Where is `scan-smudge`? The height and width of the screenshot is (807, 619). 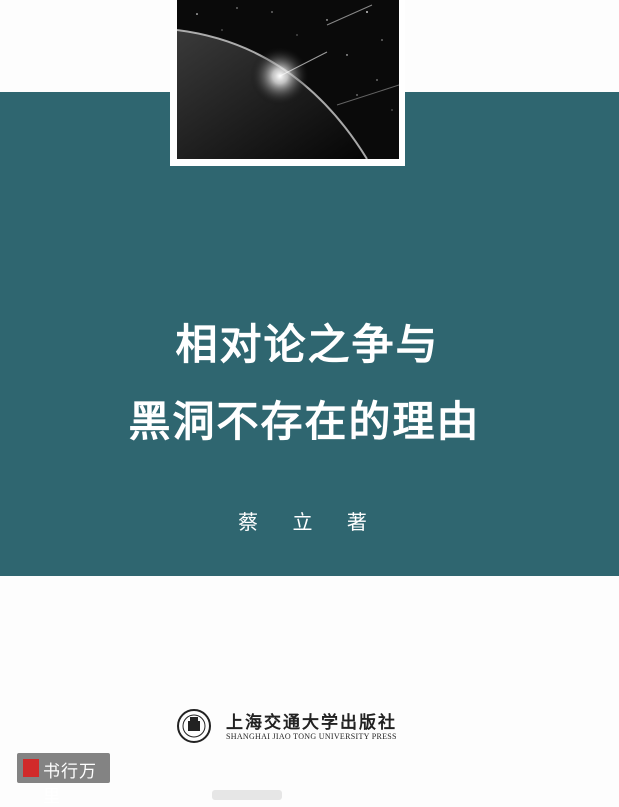
scan-smudge is located at coordinates (247, 795).